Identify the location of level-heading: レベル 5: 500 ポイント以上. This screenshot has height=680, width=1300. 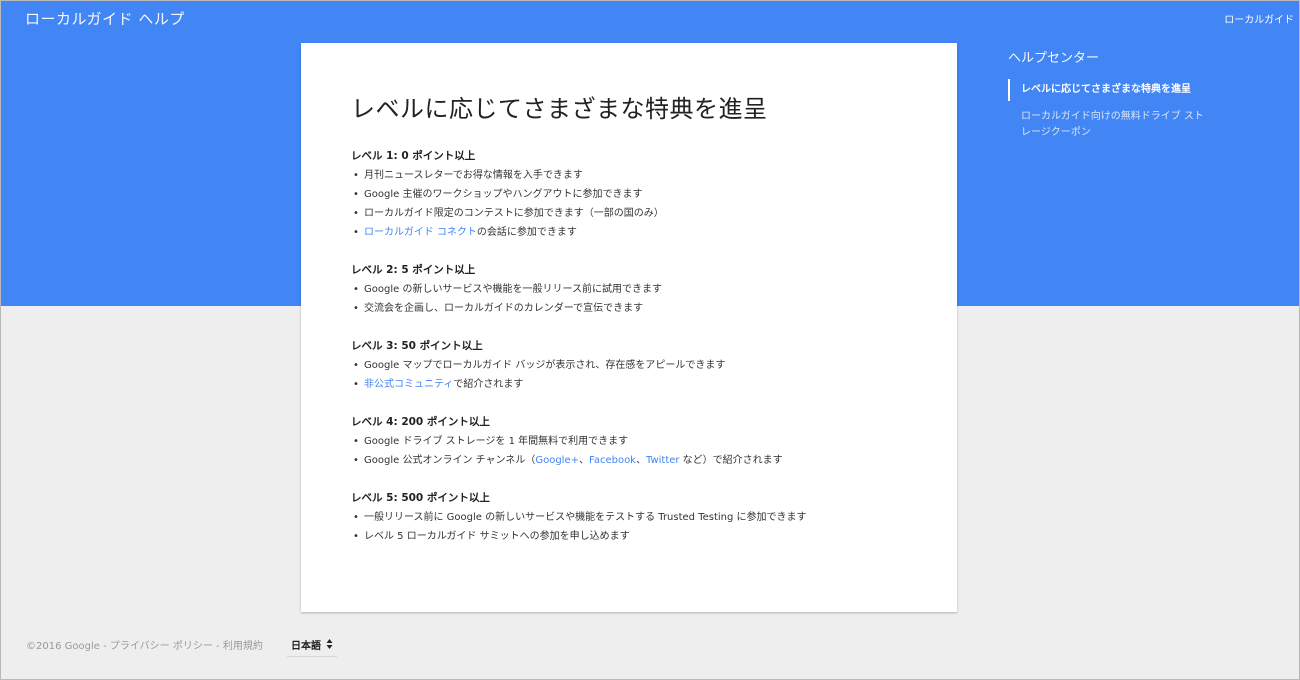
(420, 498).